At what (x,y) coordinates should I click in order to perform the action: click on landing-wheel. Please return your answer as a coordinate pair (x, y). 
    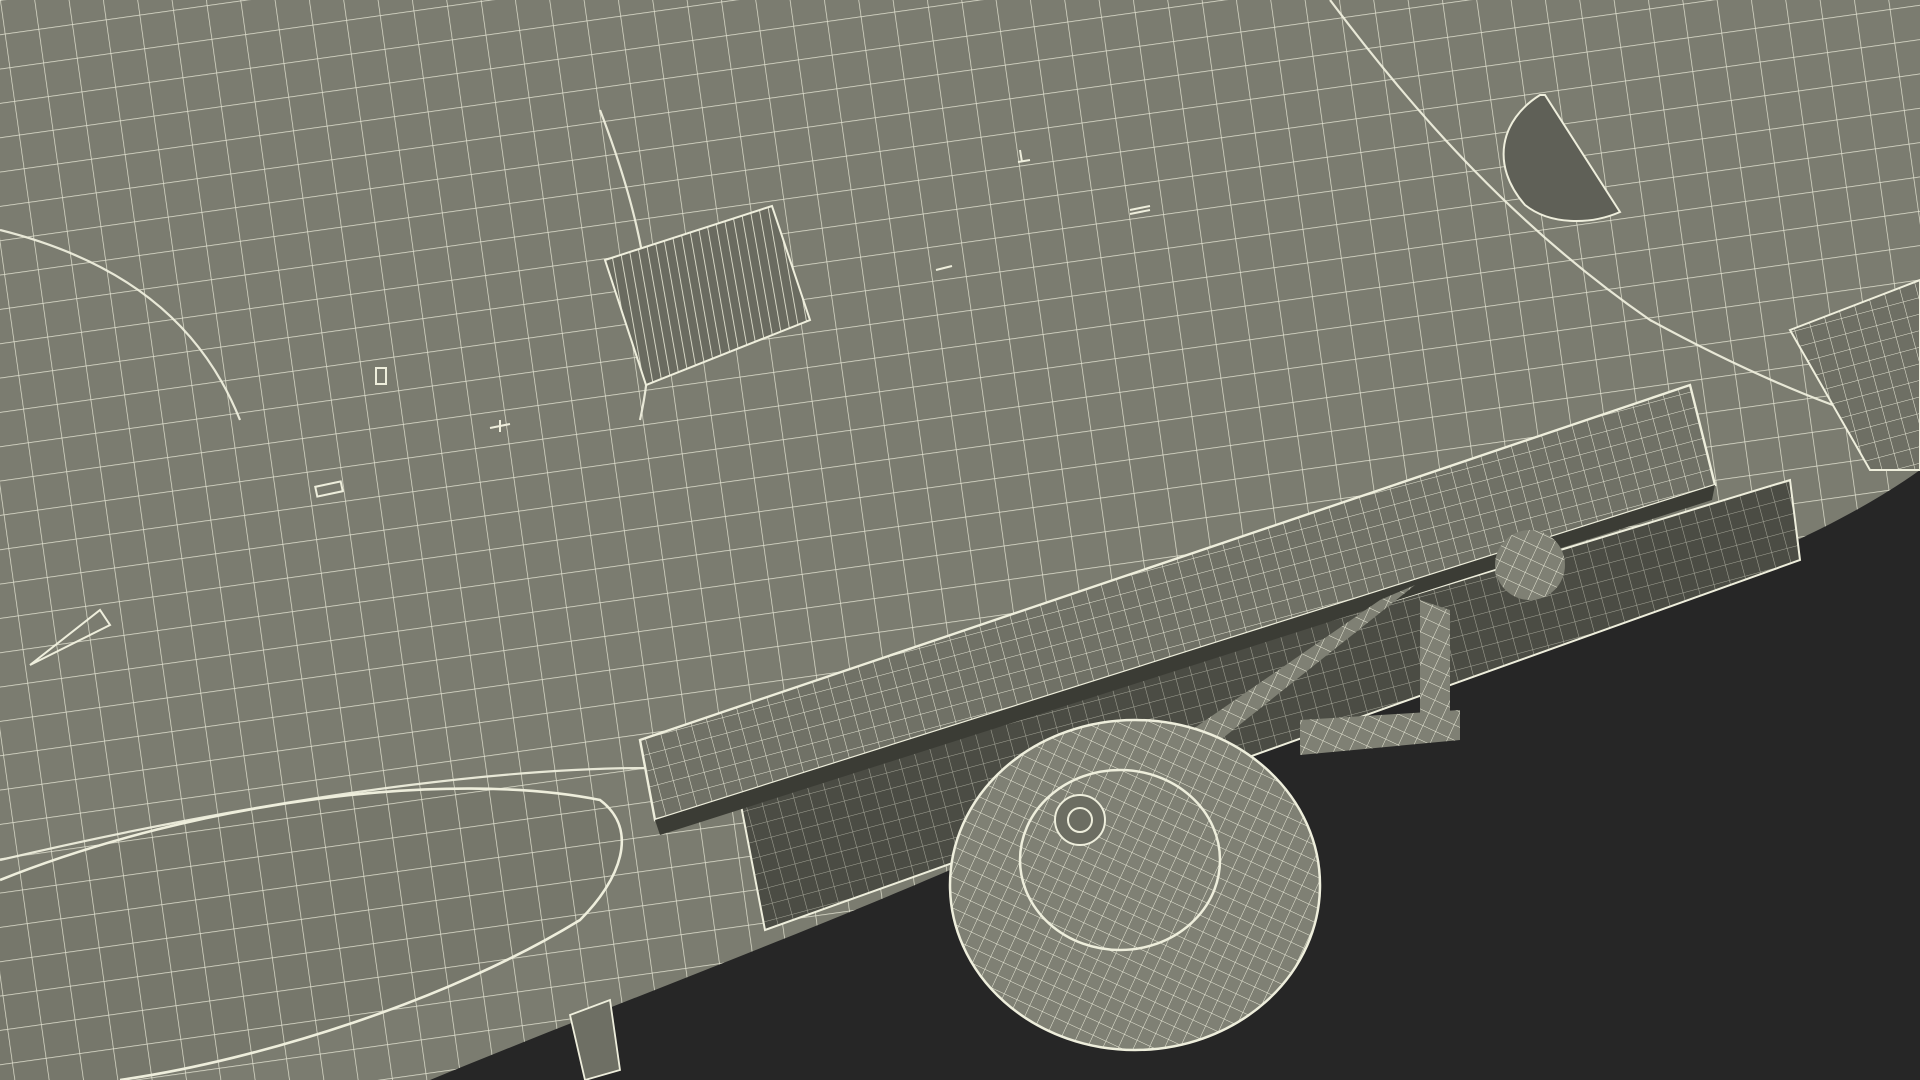
    Looking at the image, I should click on (1135, 885).